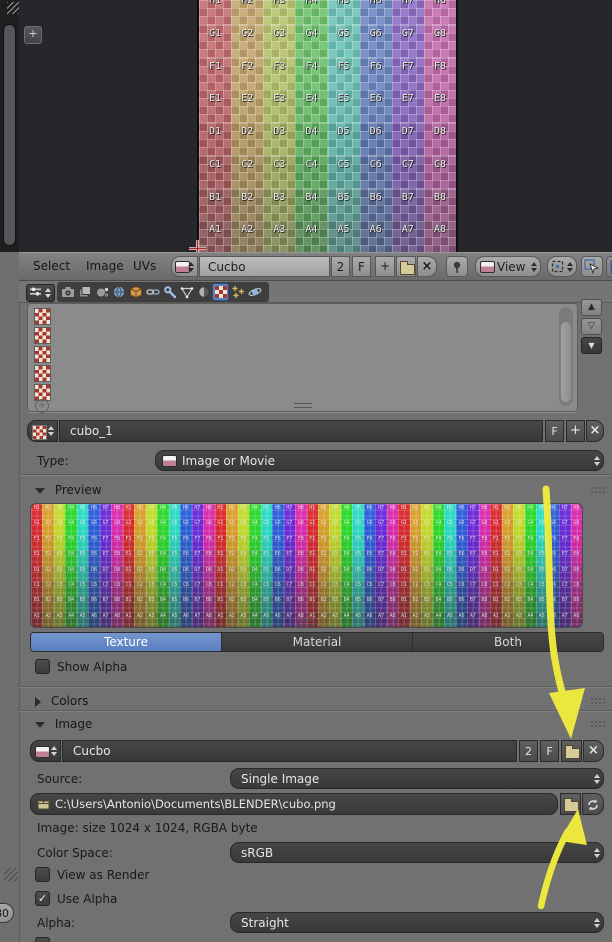 Image resolution: width=612 pixels, height=942 pixels. I want to click on colorgrid-cell: C7, so click(381, 588).